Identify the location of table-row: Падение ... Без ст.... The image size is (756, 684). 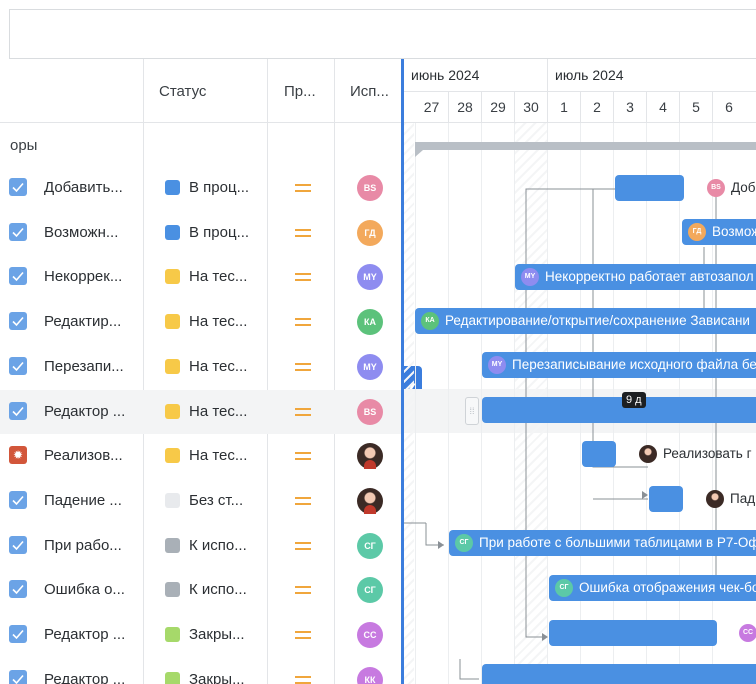
(200, 501).